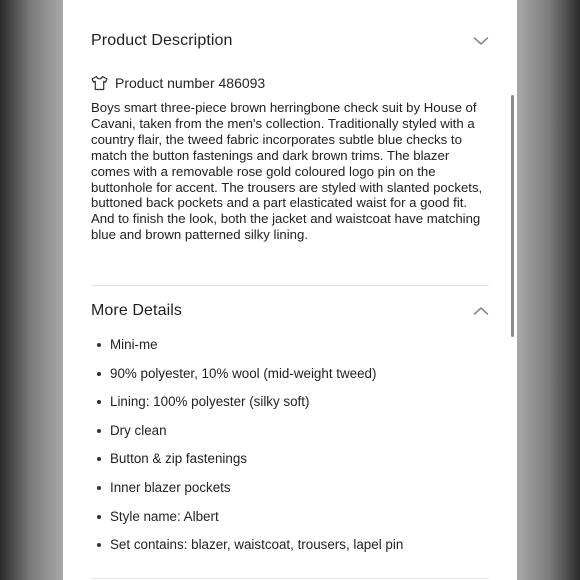 This screenshot has height=580, width=580. What do you see at coordinates (170, 487) in the screenshot?
I see `list-item-text: Inner blazer pockets` at bounding box center [170, 487].